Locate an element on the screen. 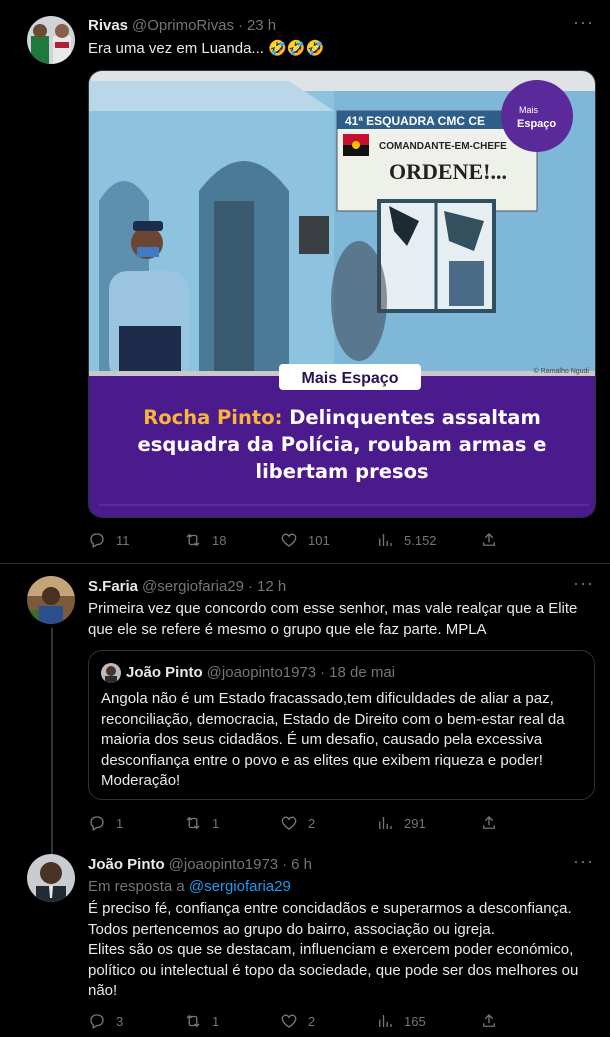 The width and height of the screenshot is (610, 1037). retweet-count: 18 is located at coordinates (219, 540).